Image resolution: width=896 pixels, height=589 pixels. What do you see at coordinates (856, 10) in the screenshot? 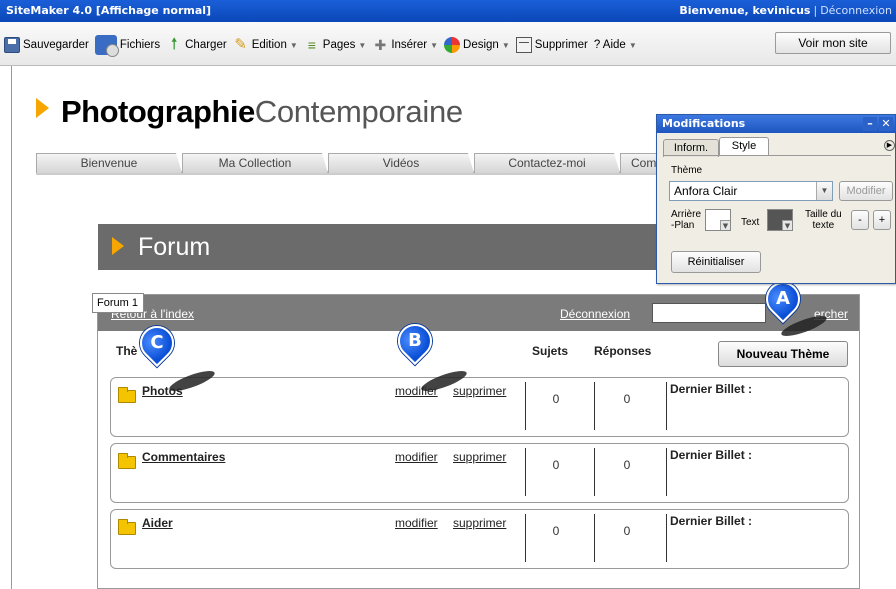
I see `logout-link: Déconnexion` at bounding box center [856, 10].